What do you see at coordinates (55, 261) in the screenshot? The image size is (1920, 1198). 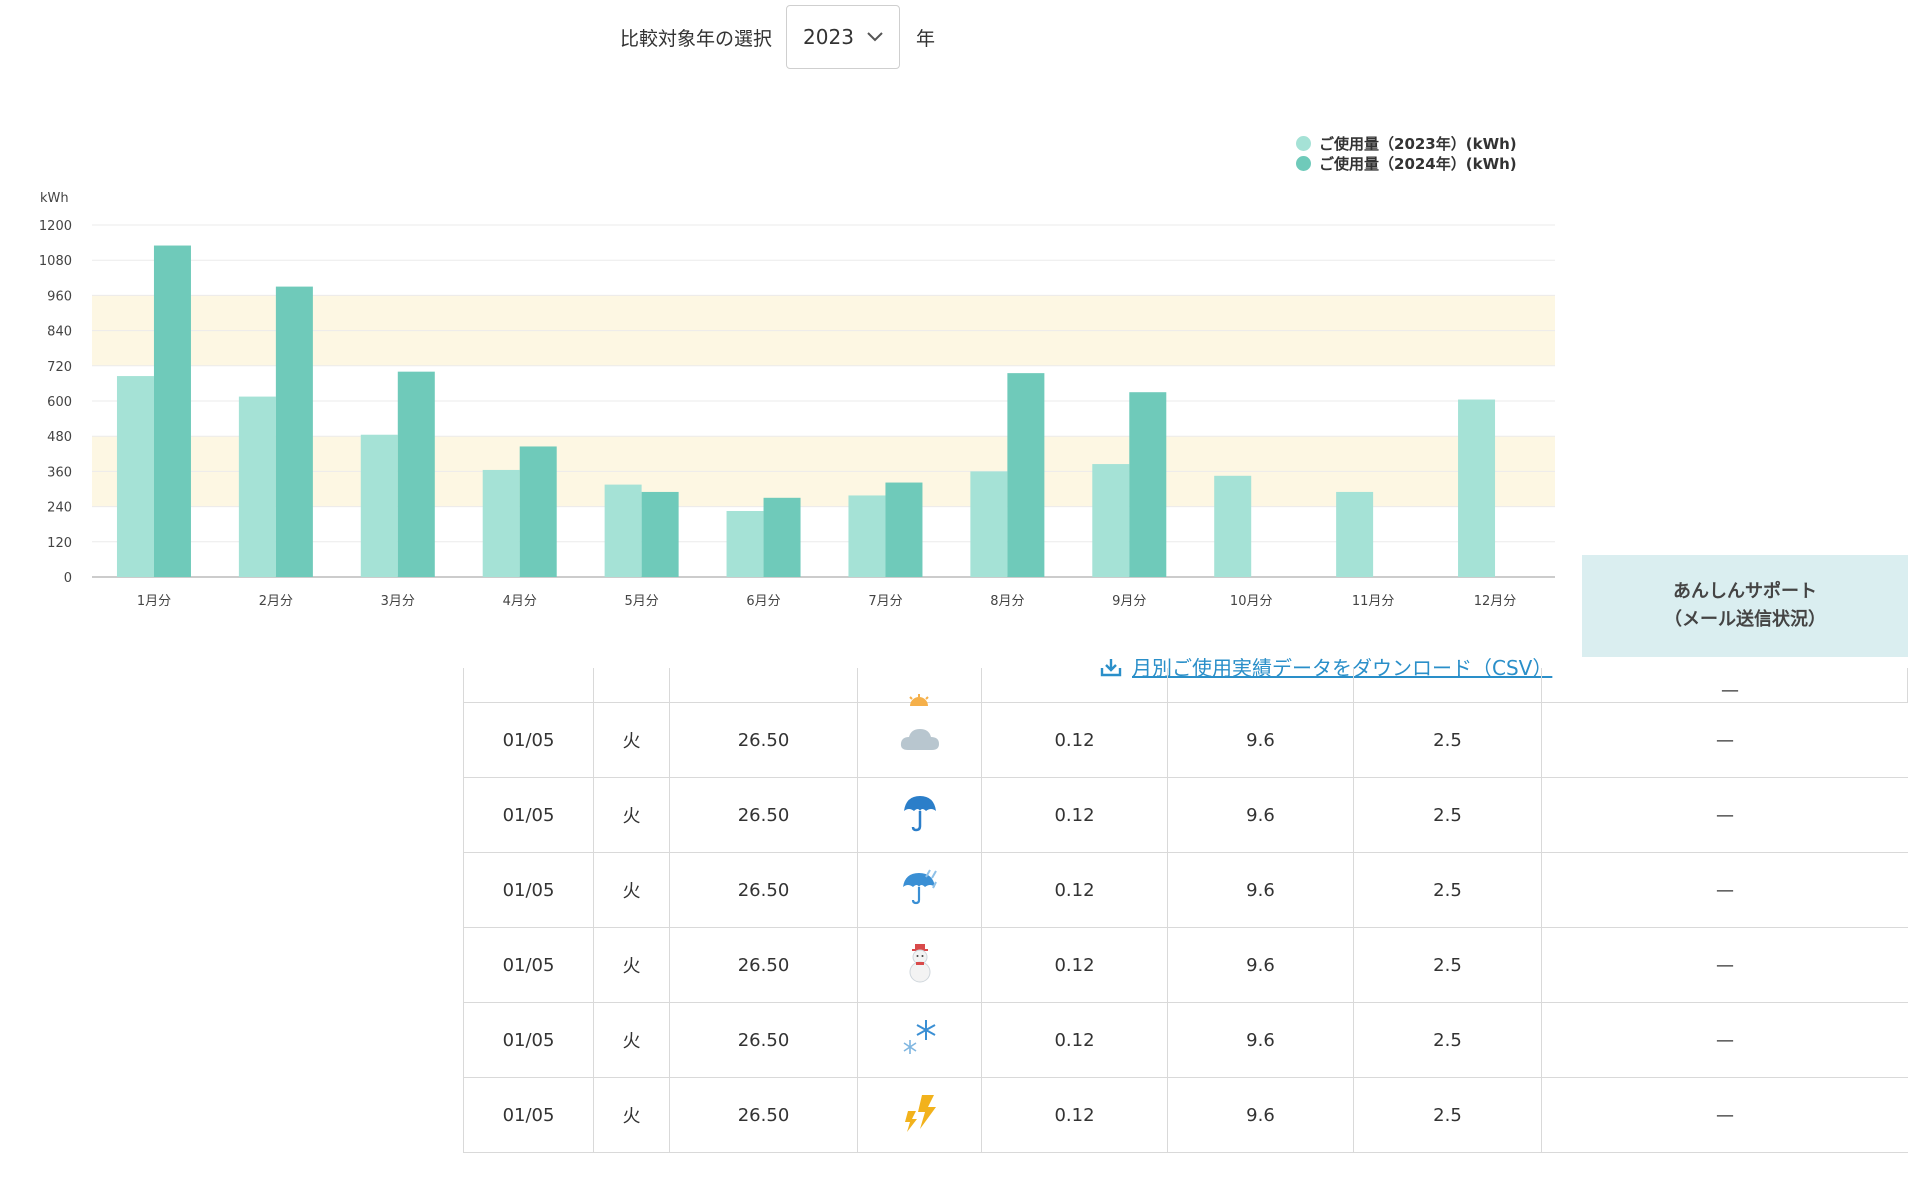 I see `y-tick-label: 1080` at bounding box center [55, 261].